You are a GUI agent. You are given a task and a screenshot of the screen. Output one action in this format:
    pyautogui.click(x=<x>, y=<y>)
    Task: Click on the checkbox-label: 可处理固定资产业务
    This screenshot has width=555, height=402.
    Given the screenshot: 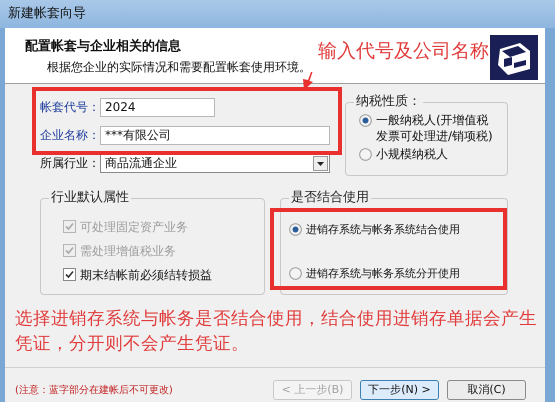 What is the action you would take?
    pyautogui.click(x=134, y=227)
    